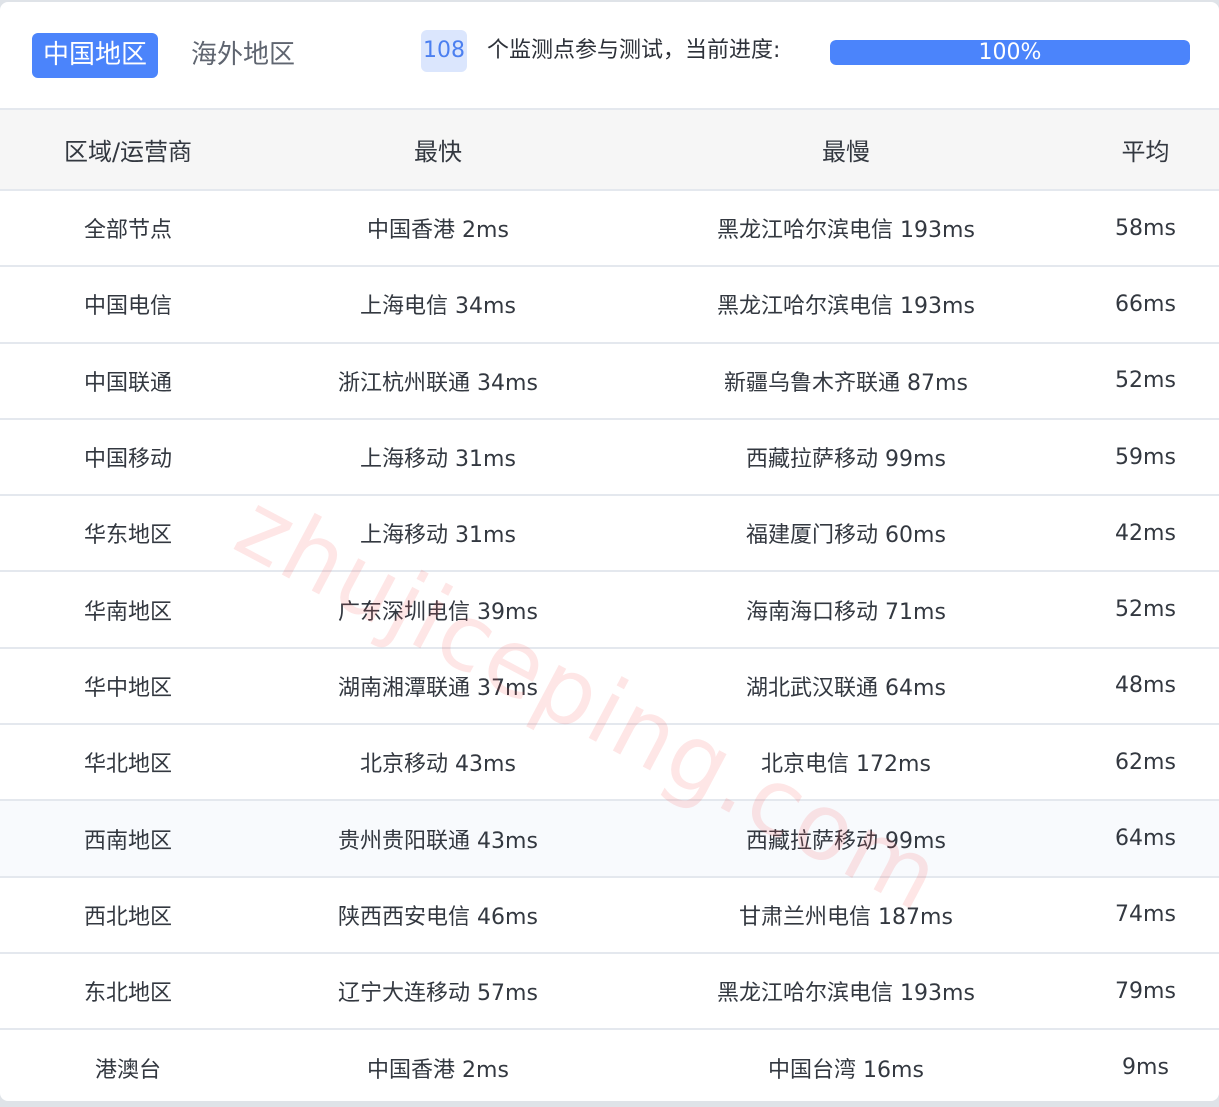 This screenshot has width=1219, height=1107. What do you see at coordinates (1145, 915) in the screenshot?
I see `cell-average: 74ms` at bounding box center [1145, 915].